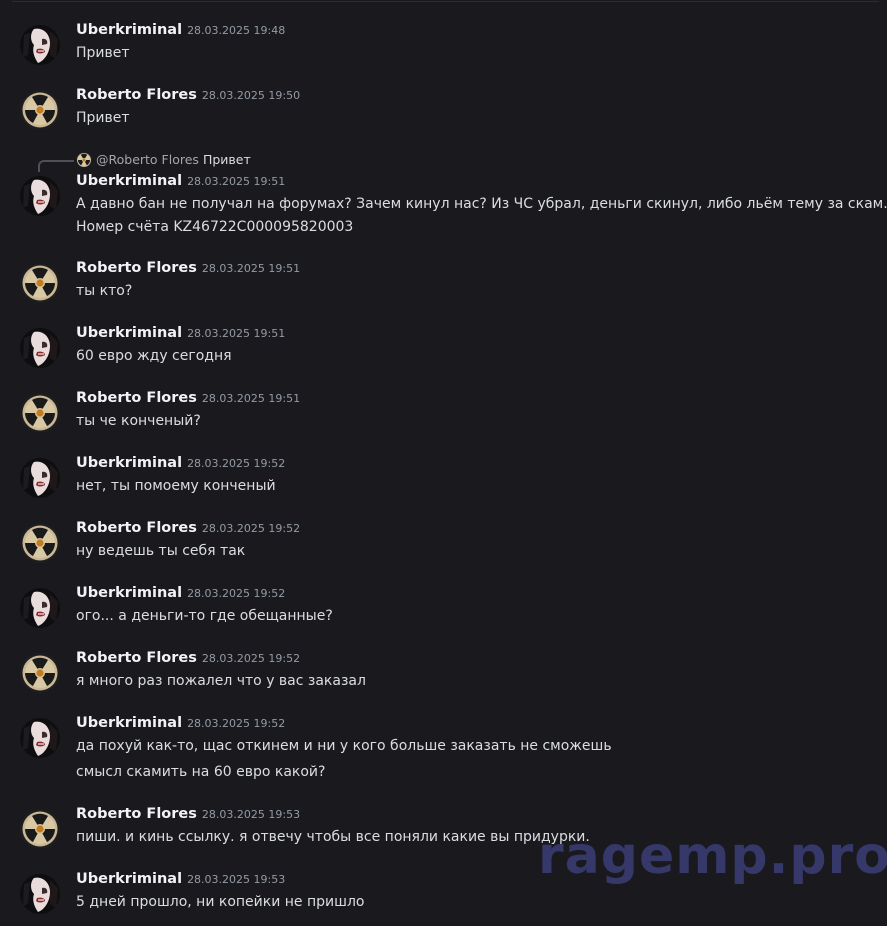 This screenshot has height=926, width=887. I want to click on message-text: ты че конченый?, so click(138, 421).